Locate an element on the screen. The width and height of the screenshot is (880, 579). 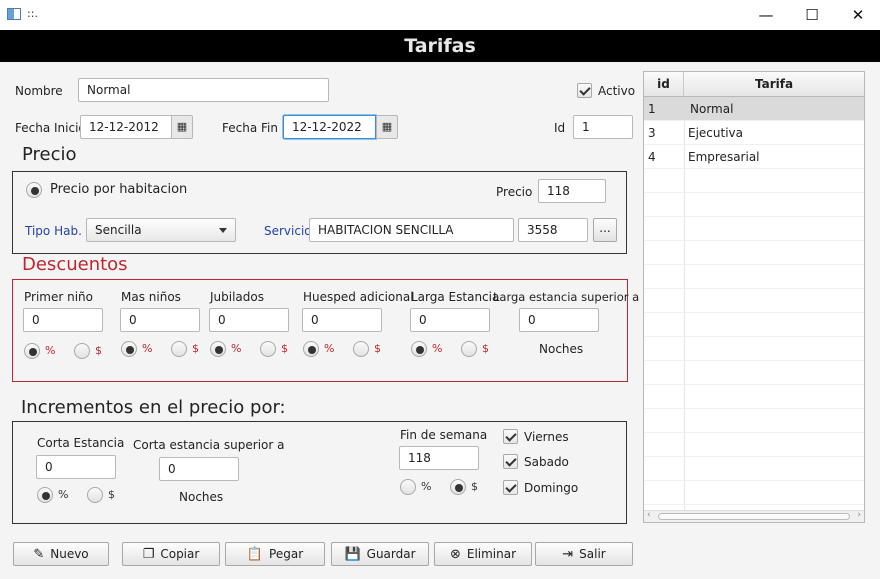
table-horizontal-scrollbar: ‹ › is located at coordinates (754, 516).